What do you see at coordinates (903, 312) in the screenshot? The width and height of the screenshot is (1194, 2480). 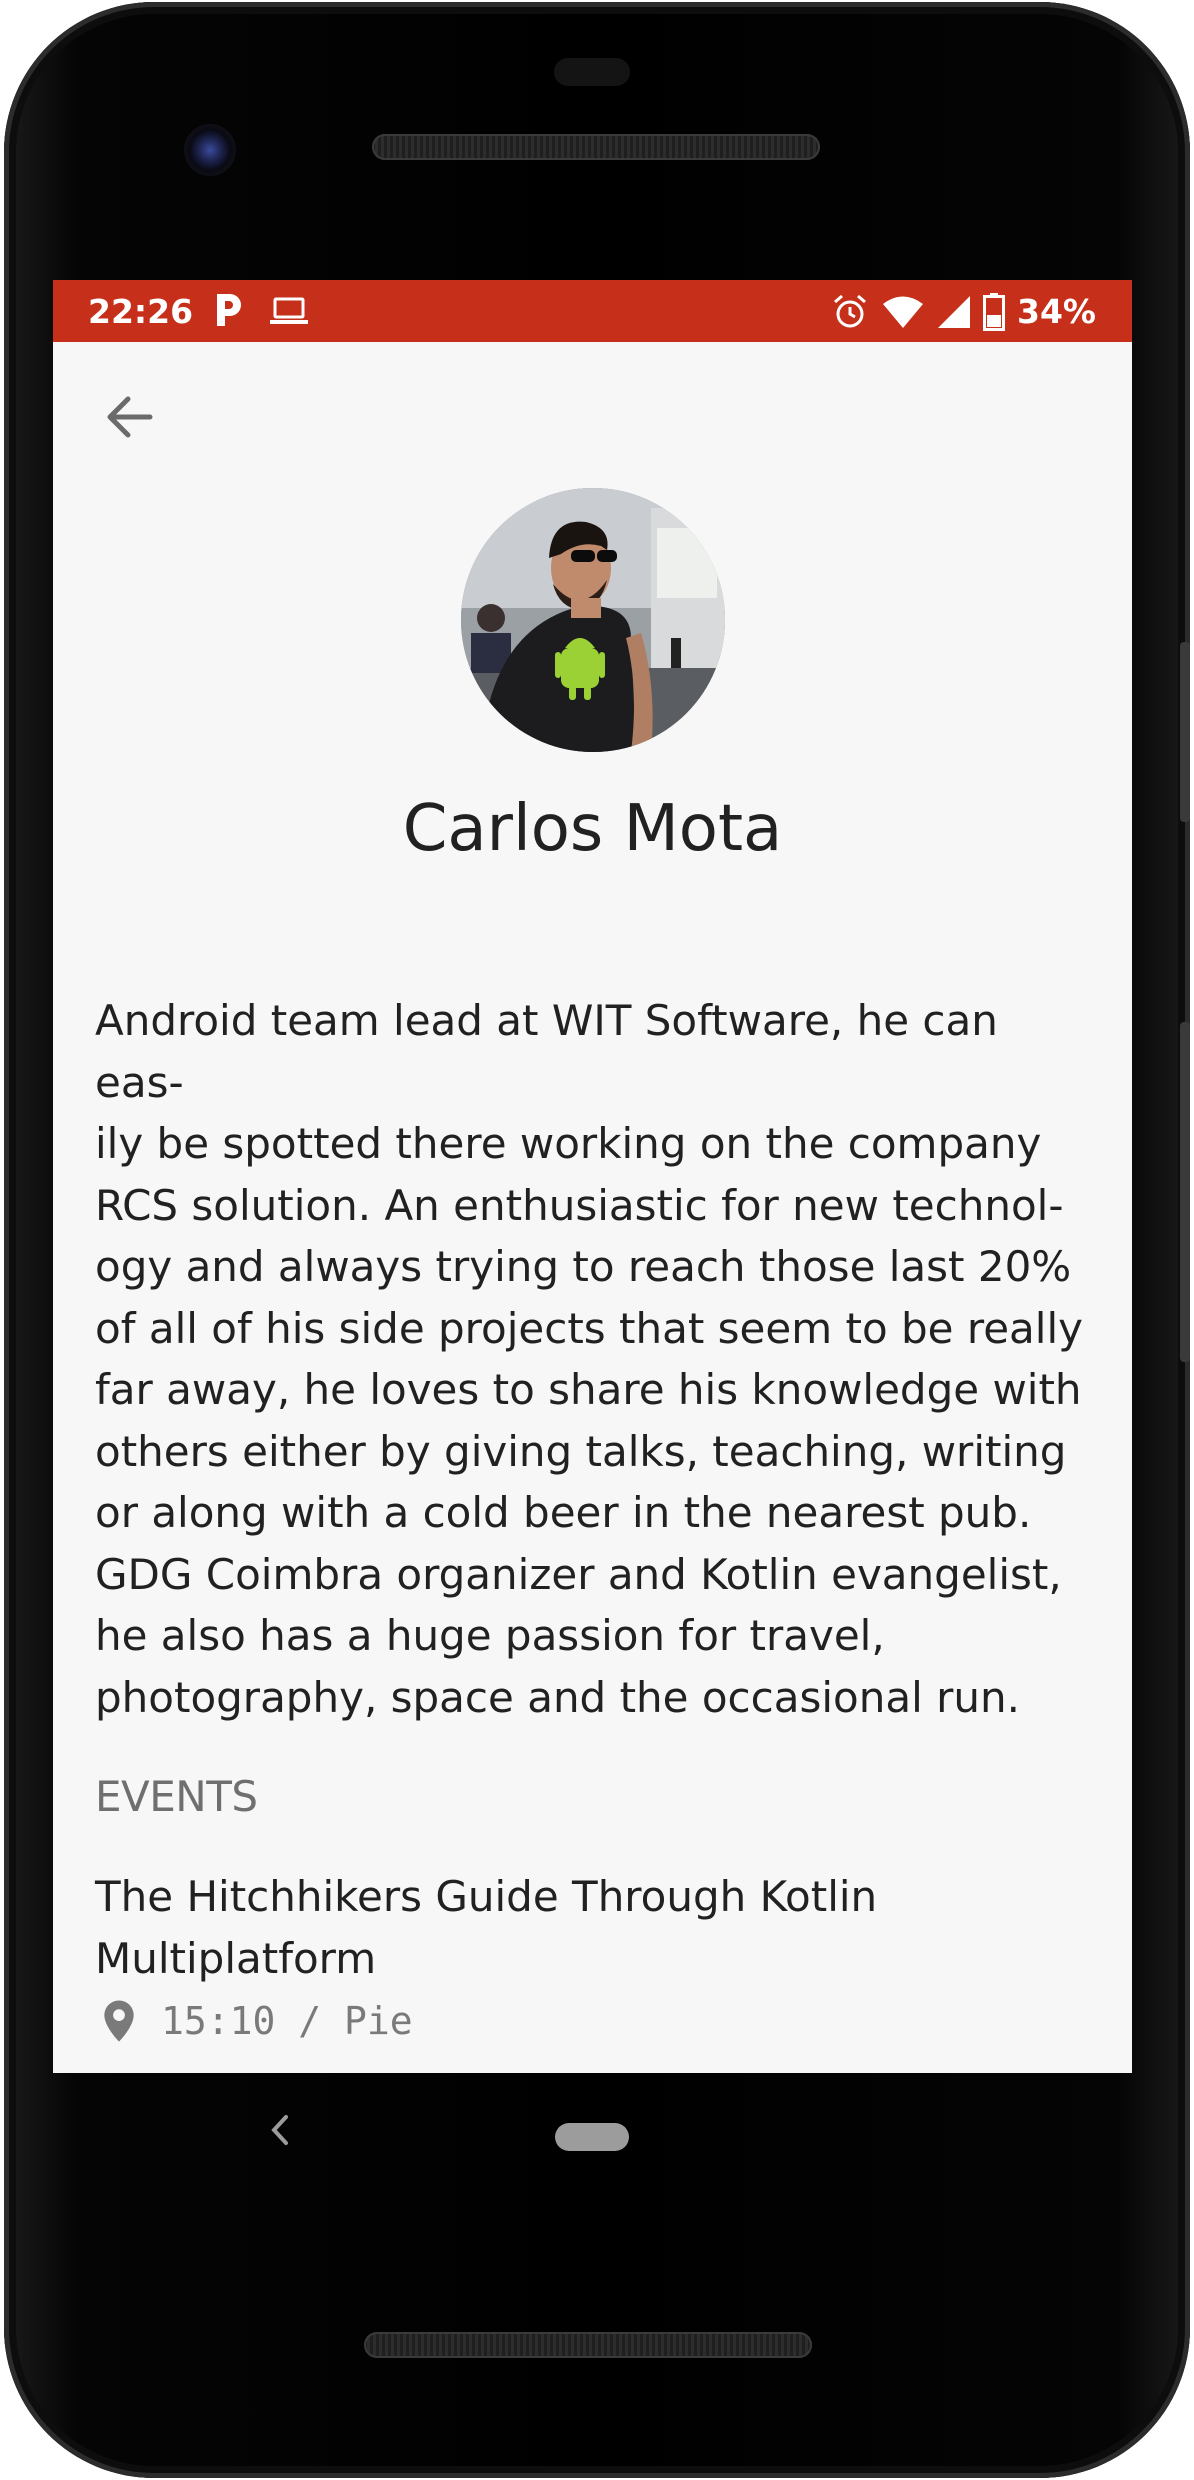 I see `wifi-icon` at bounding box center [903, 312].